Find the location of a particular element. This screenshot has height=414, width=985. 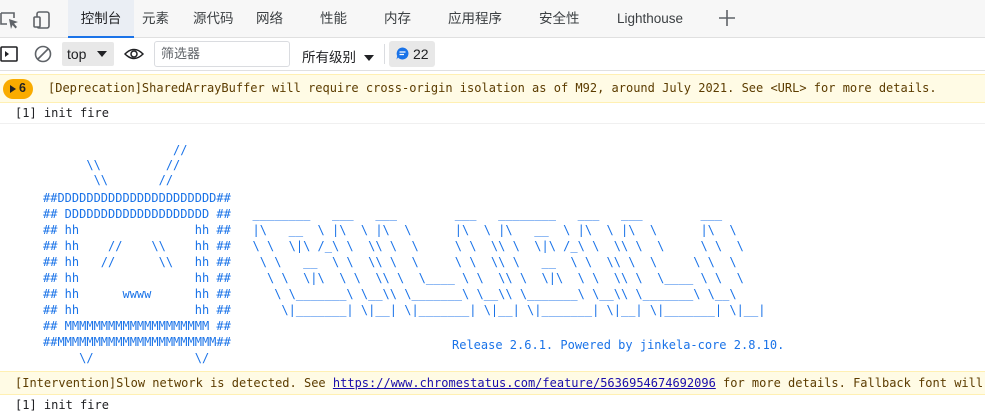

tab-label: 性能 is located at coordinates (333, 18).